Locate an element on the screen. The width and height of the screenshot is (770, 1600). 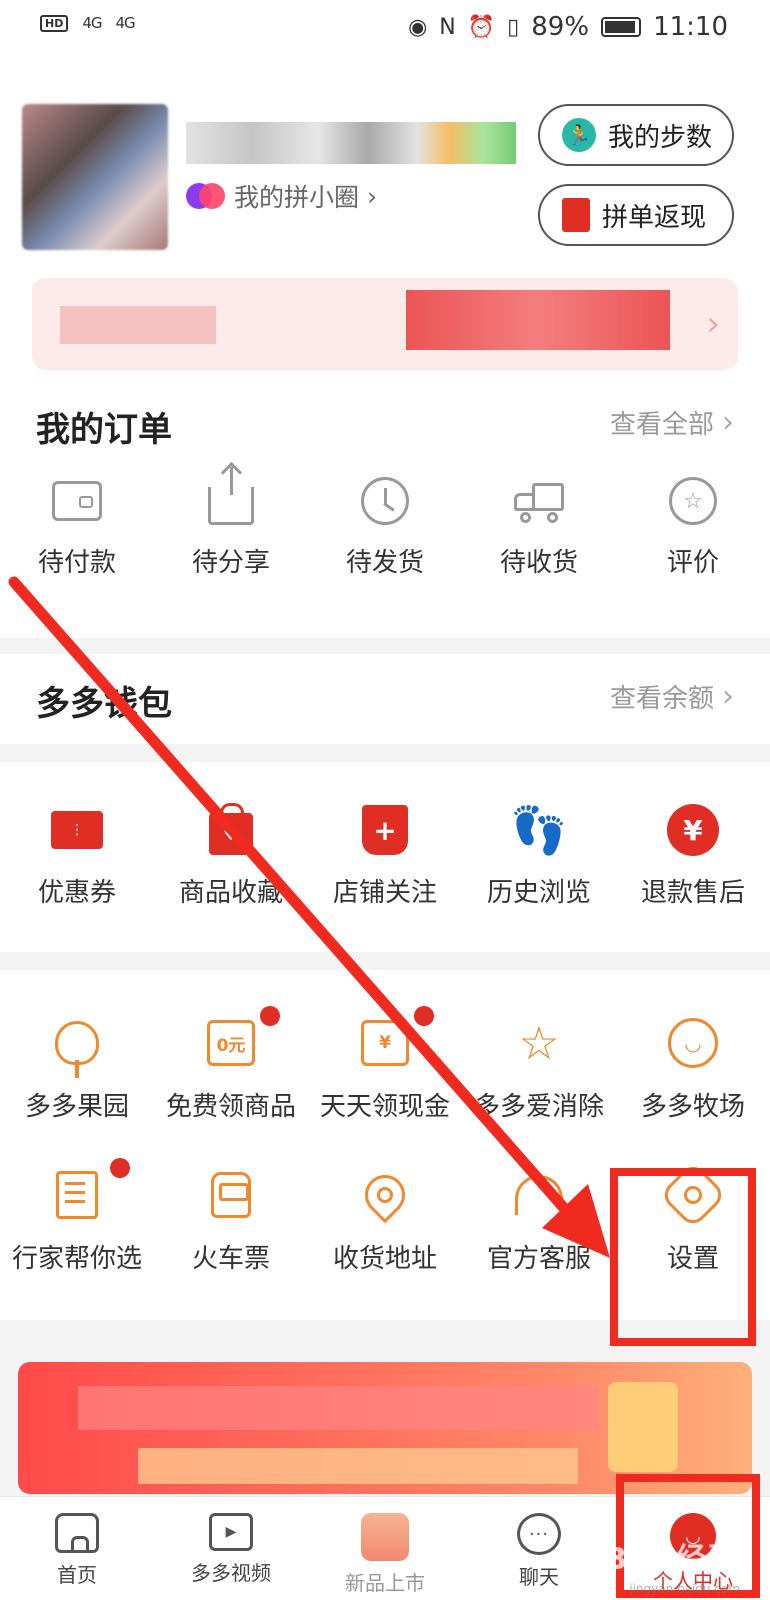
customer-service-item: 官方客服 is located at coordinates (539, 1220).